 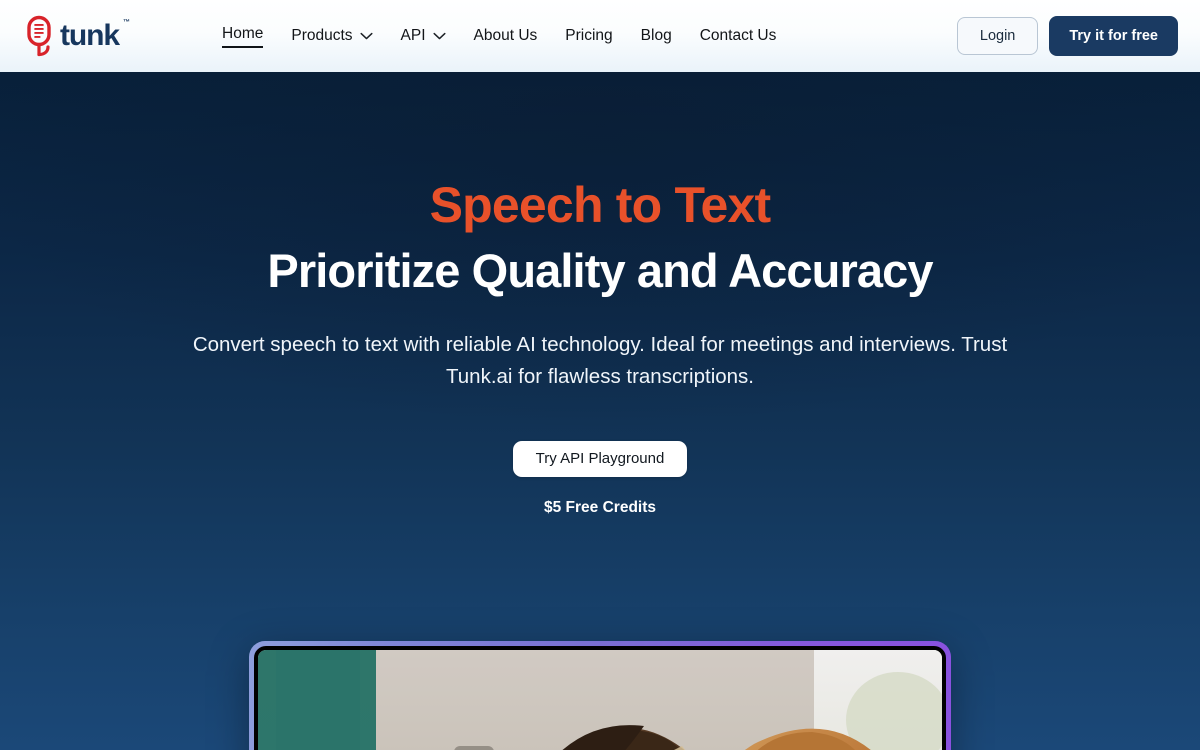 I want to click on nav-item-blog: Blog, so click(x=656, y=36).